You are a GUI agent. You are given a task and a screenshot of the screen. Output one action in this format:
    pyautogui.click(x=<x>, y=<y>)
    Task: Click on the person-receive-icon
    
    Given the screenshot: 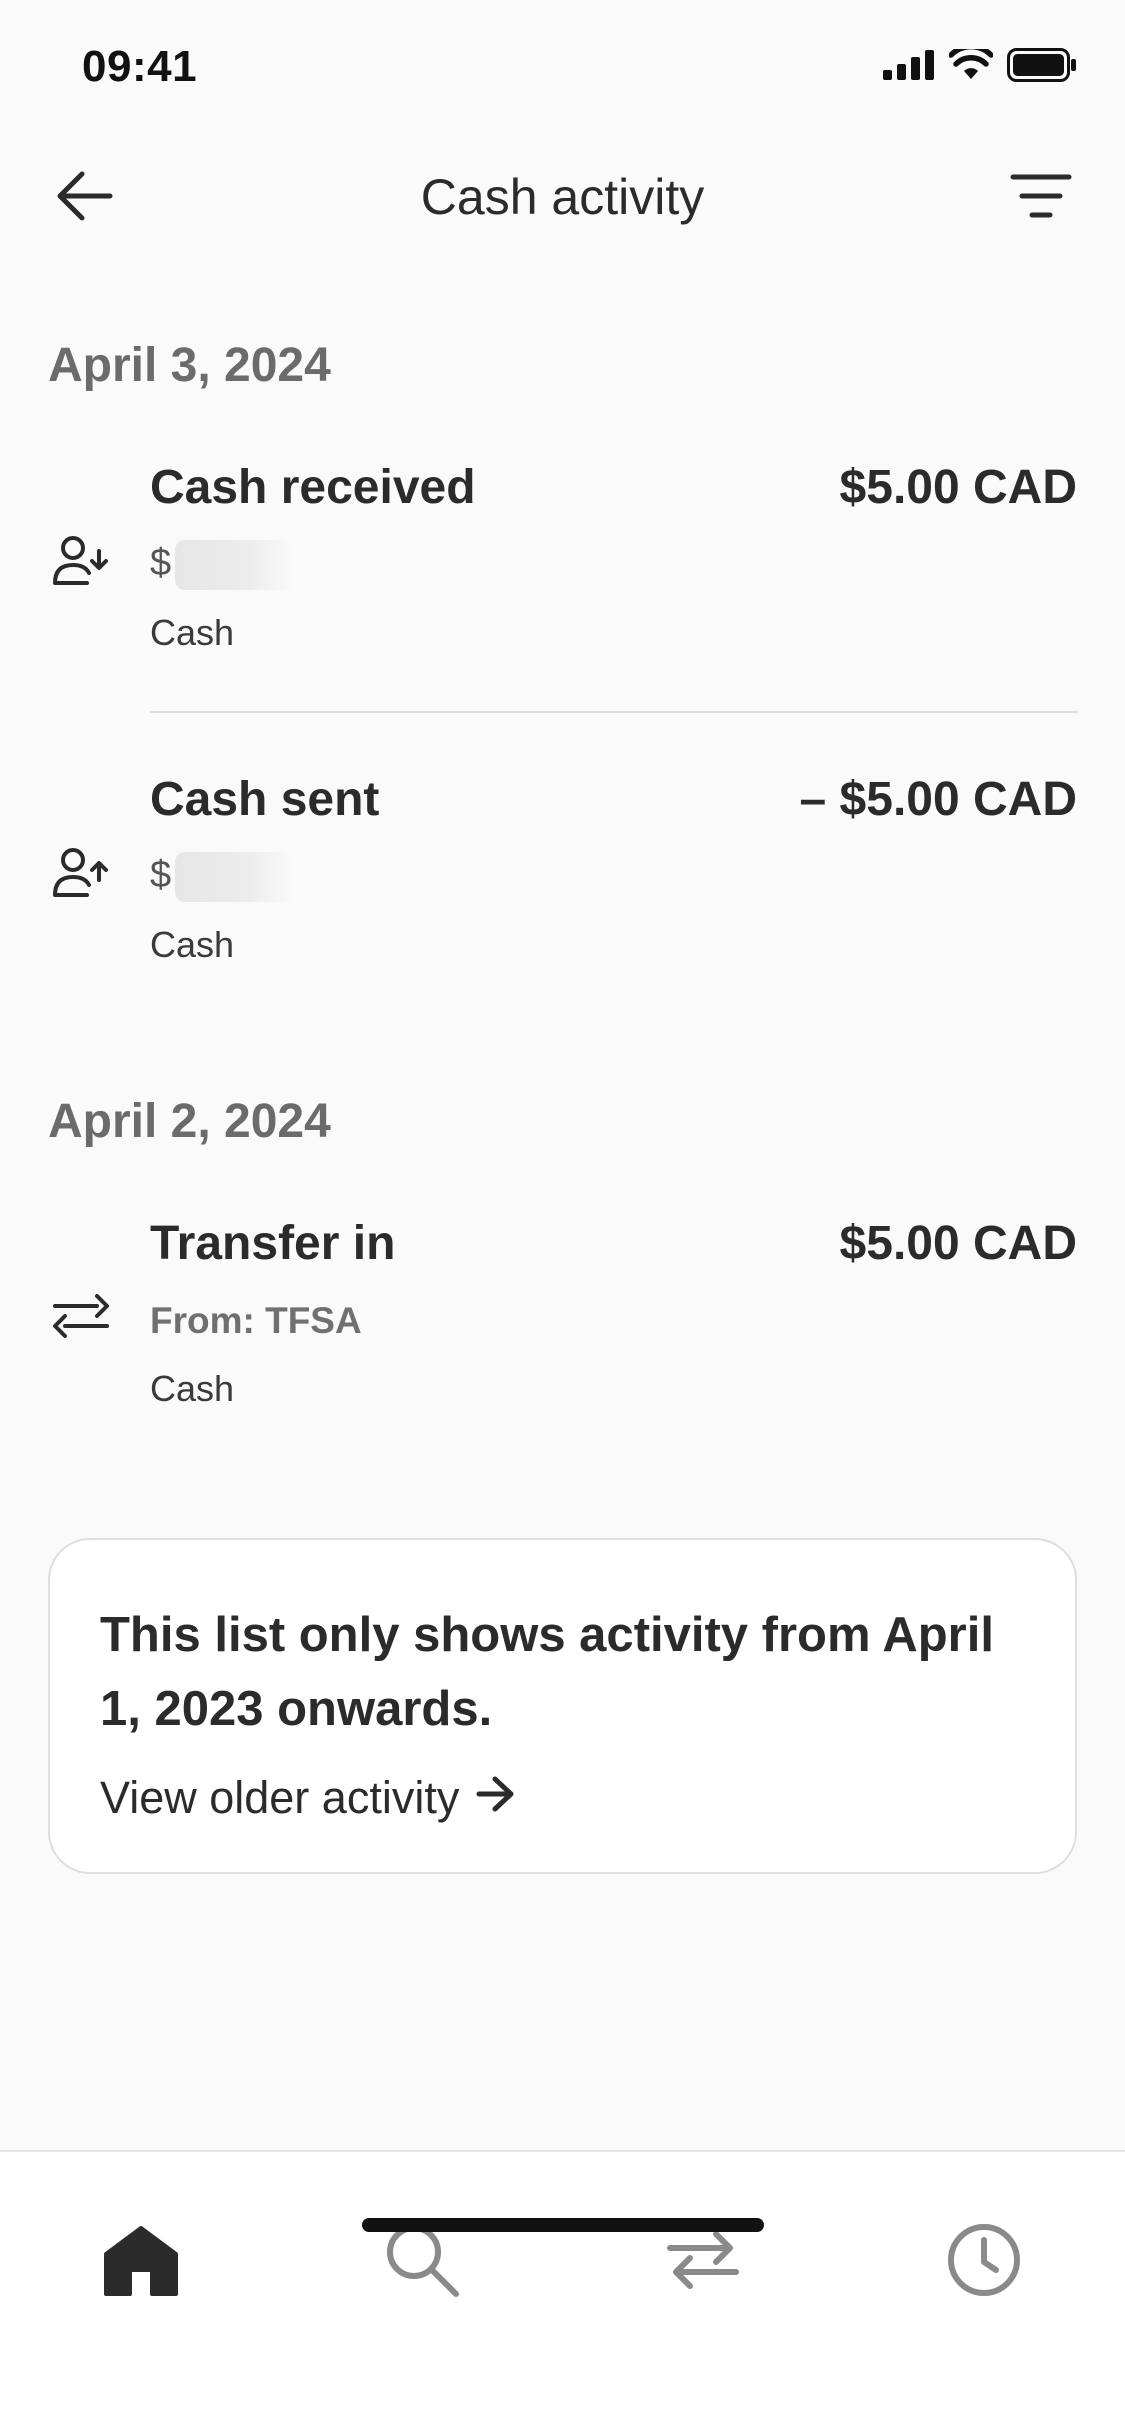 What is the action you would take?
    pyautogui.click(x=81, y=561)
    